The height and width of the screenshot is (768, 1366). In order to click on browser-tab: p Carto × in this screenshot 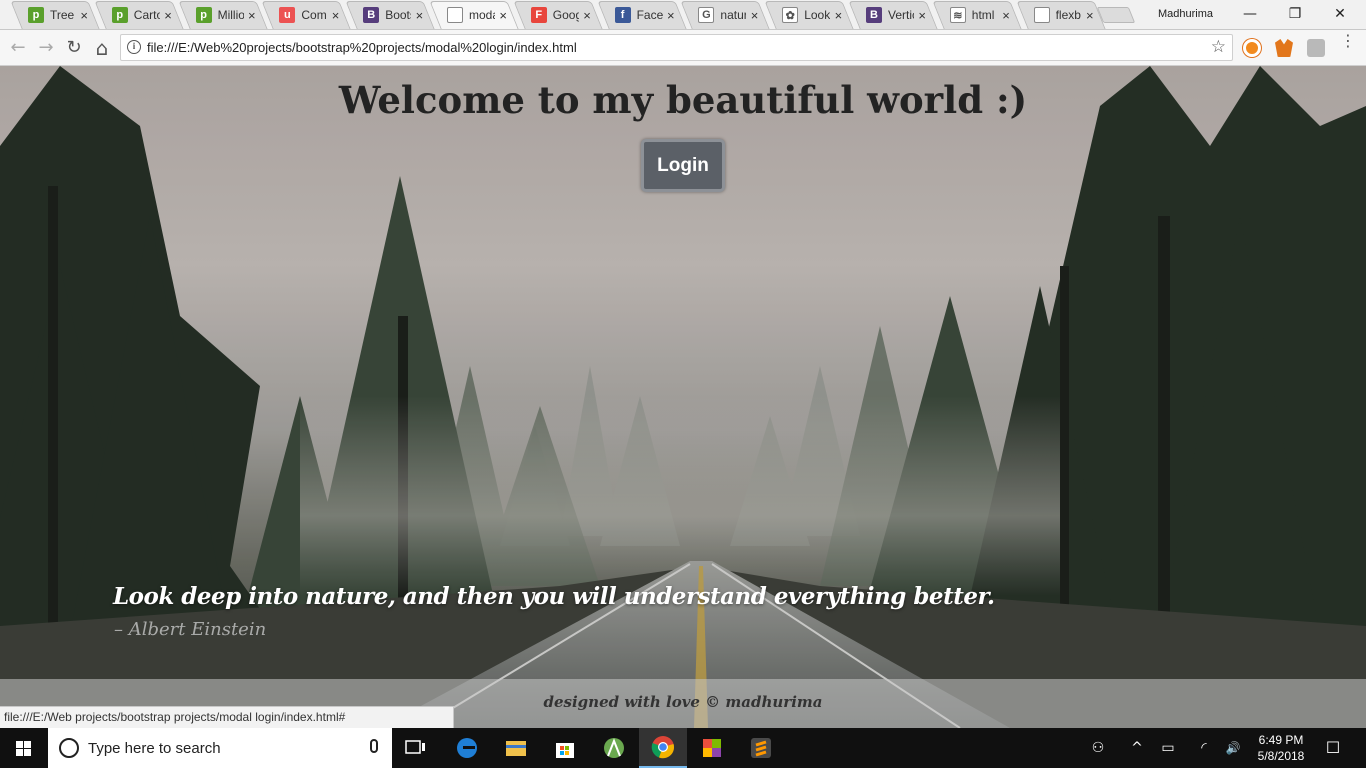, I will do `click(135, 15)`.